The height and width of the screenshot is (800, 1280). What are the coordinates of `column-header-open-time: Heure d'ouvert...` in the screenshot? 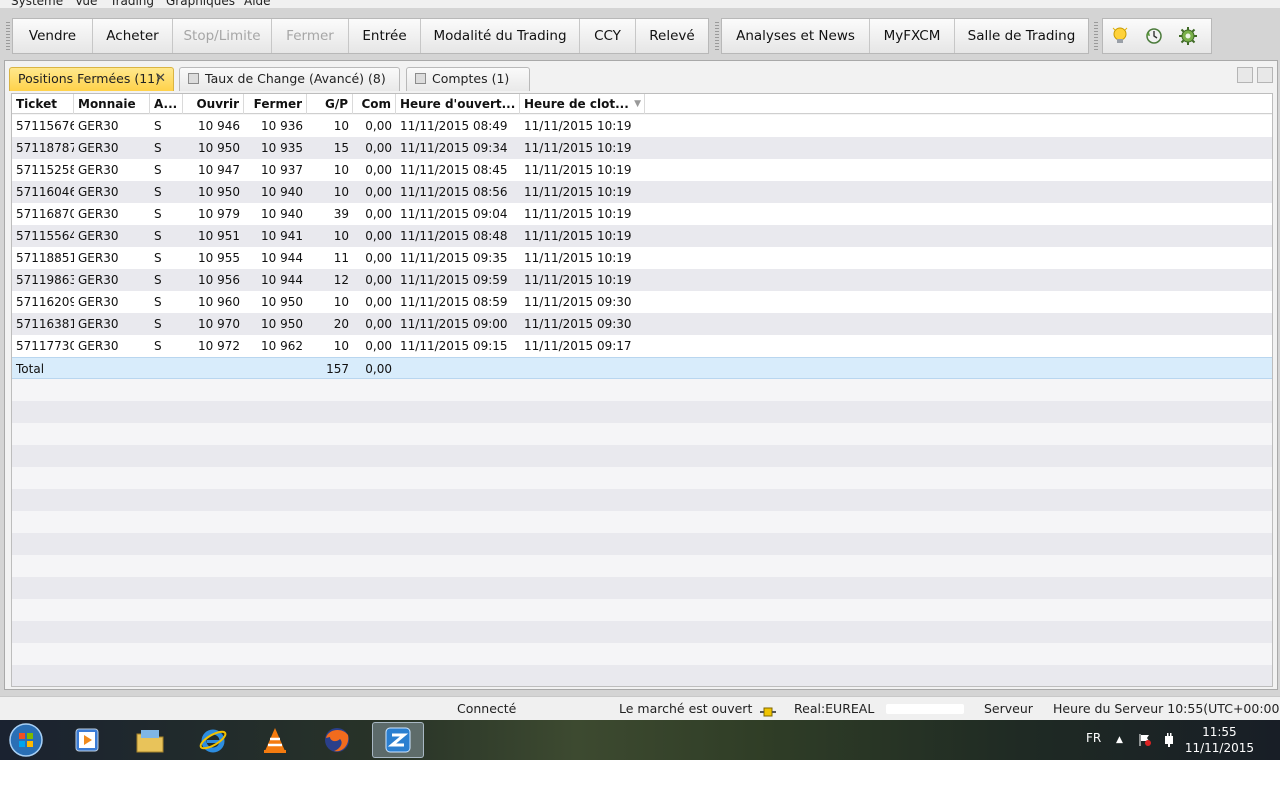 It's located at (458, 104).